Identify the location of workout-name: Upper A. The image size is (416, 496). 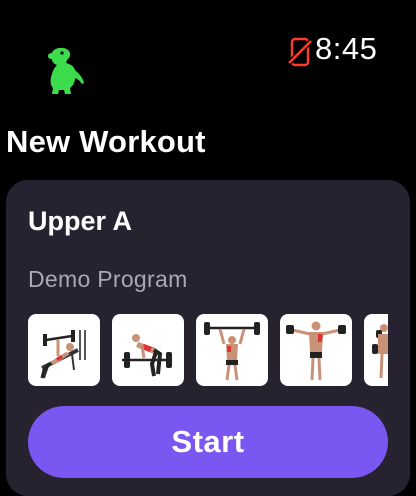
(80, 221).